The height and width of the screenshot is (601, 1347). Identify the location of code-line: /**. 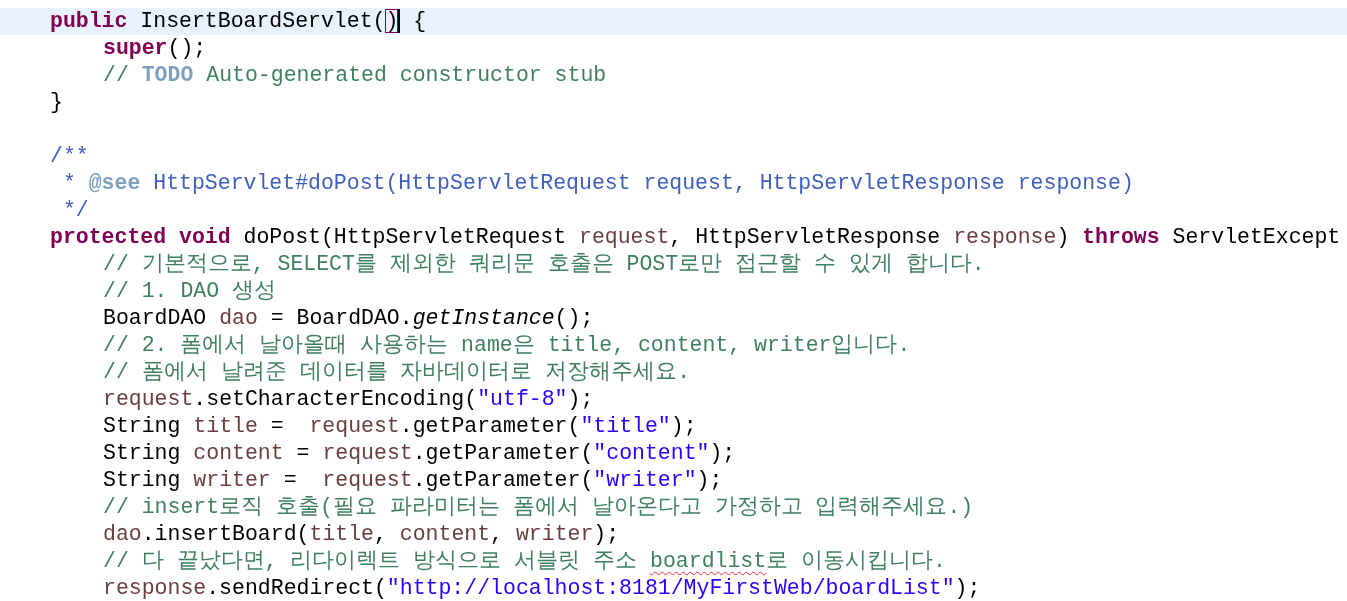
(69, 156).